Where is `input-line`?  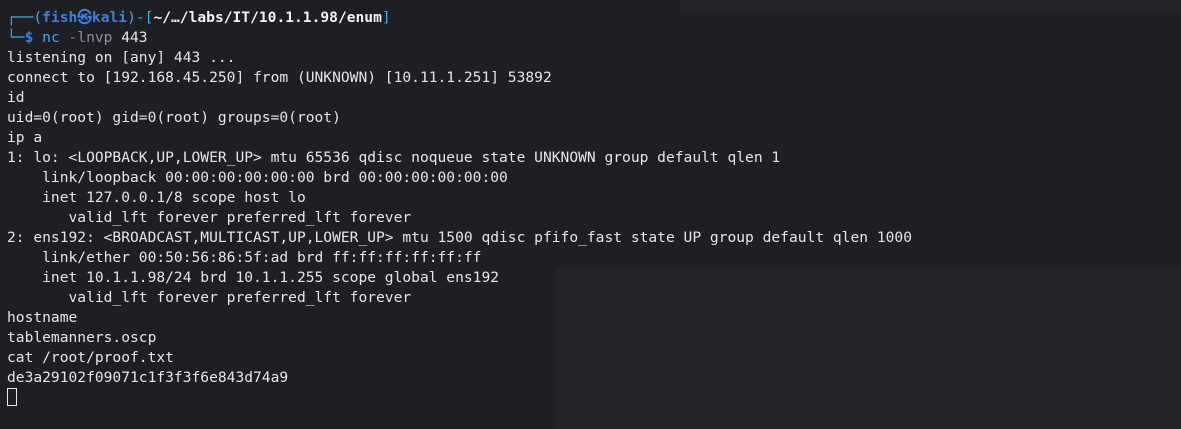 input-line is located at coordinates (594, 398).